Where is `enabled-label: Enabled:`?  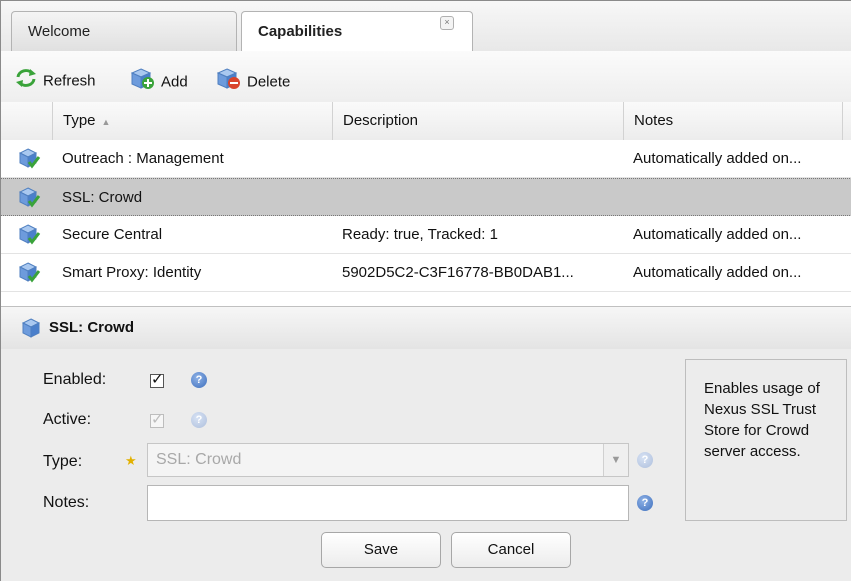 enabled-label: Enabled: is located at coordinates (75, 379).